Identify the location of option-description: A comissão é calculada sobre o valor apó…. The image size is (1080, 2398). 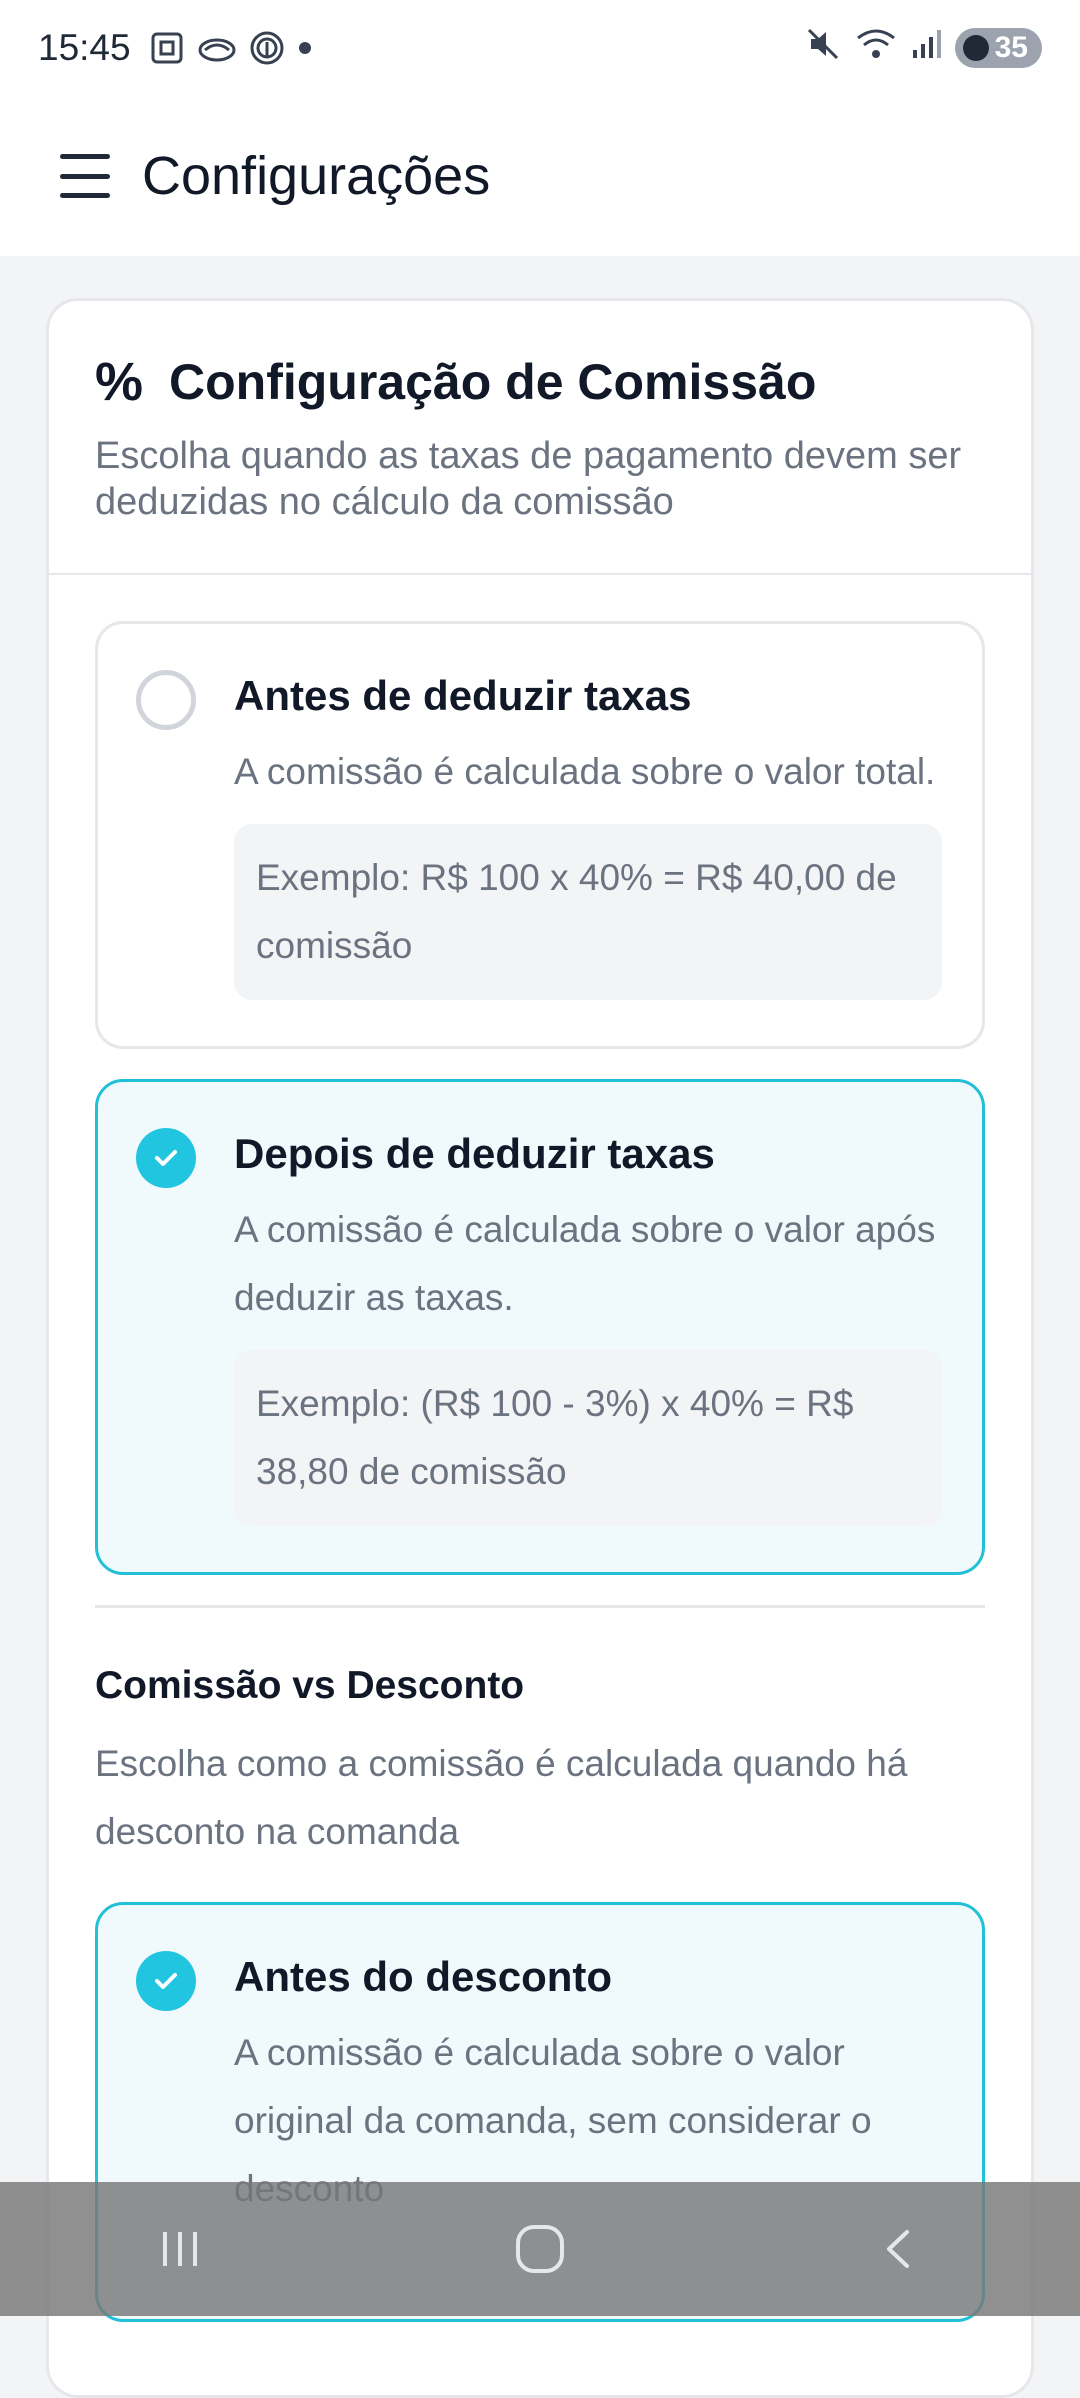
(585, 1263).